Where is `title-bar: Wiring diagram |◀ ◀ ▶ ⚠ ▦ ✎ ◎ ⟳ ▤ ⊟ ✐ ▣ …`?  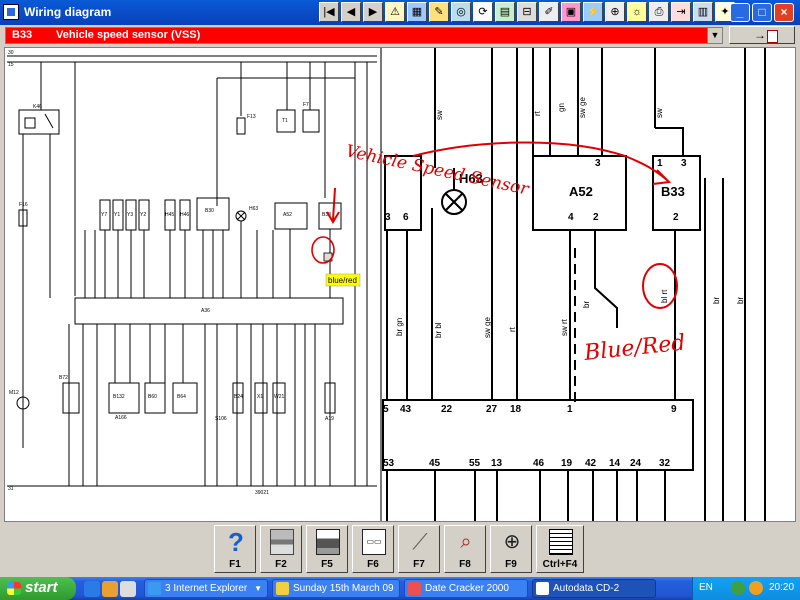 title-bar: Wiring diagram |◀ ◀ ▶ ⚠ ▦ ✎ ◎ ⟳ ▤ ⊟ ✐ ▣ … is located at coordinates (400, 12).